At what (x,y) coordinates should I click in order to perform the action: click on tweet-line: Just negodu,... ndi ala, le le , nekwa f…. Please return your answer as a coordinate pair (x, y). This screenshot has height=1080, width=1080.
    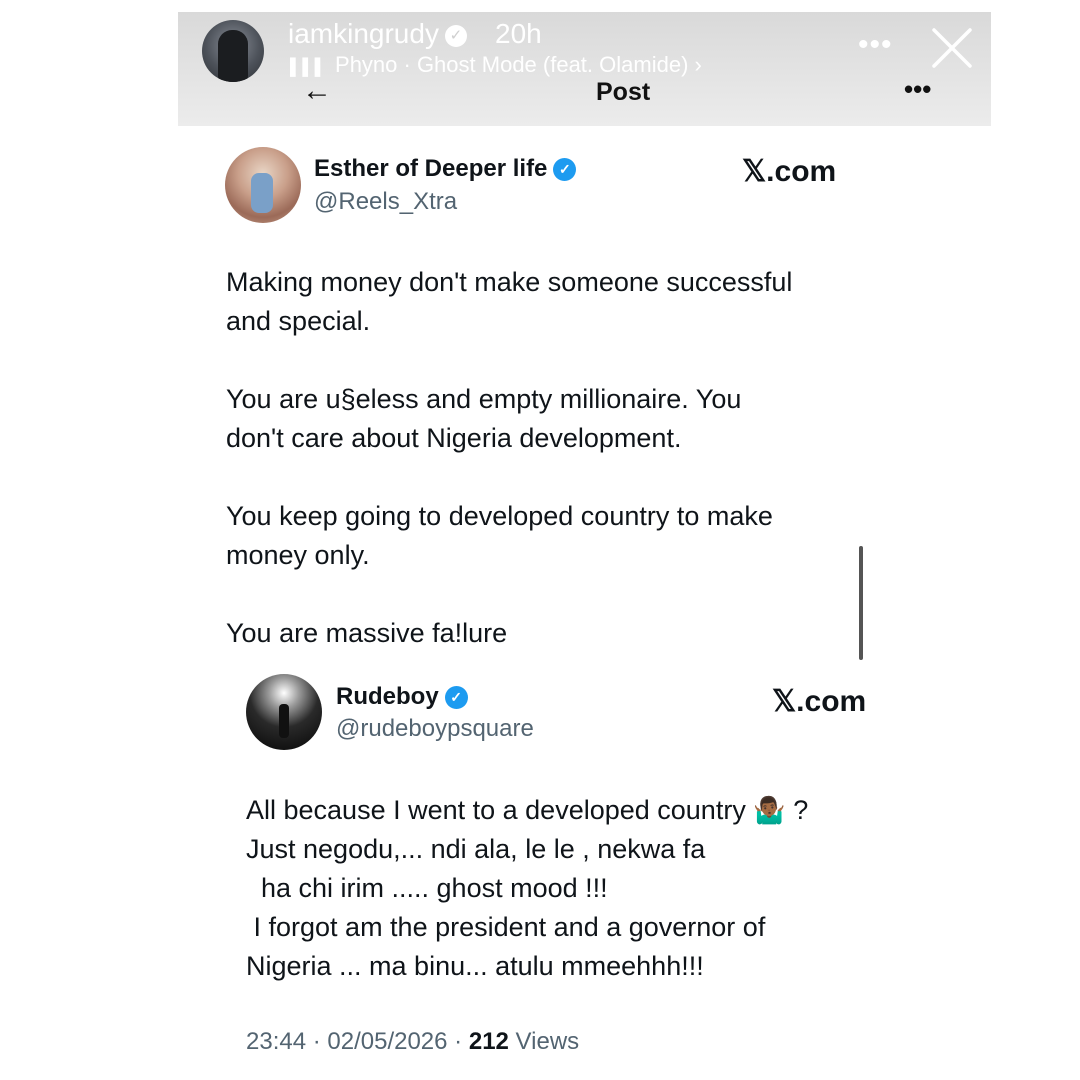
    Looking at the image, I should click on (476, 849).